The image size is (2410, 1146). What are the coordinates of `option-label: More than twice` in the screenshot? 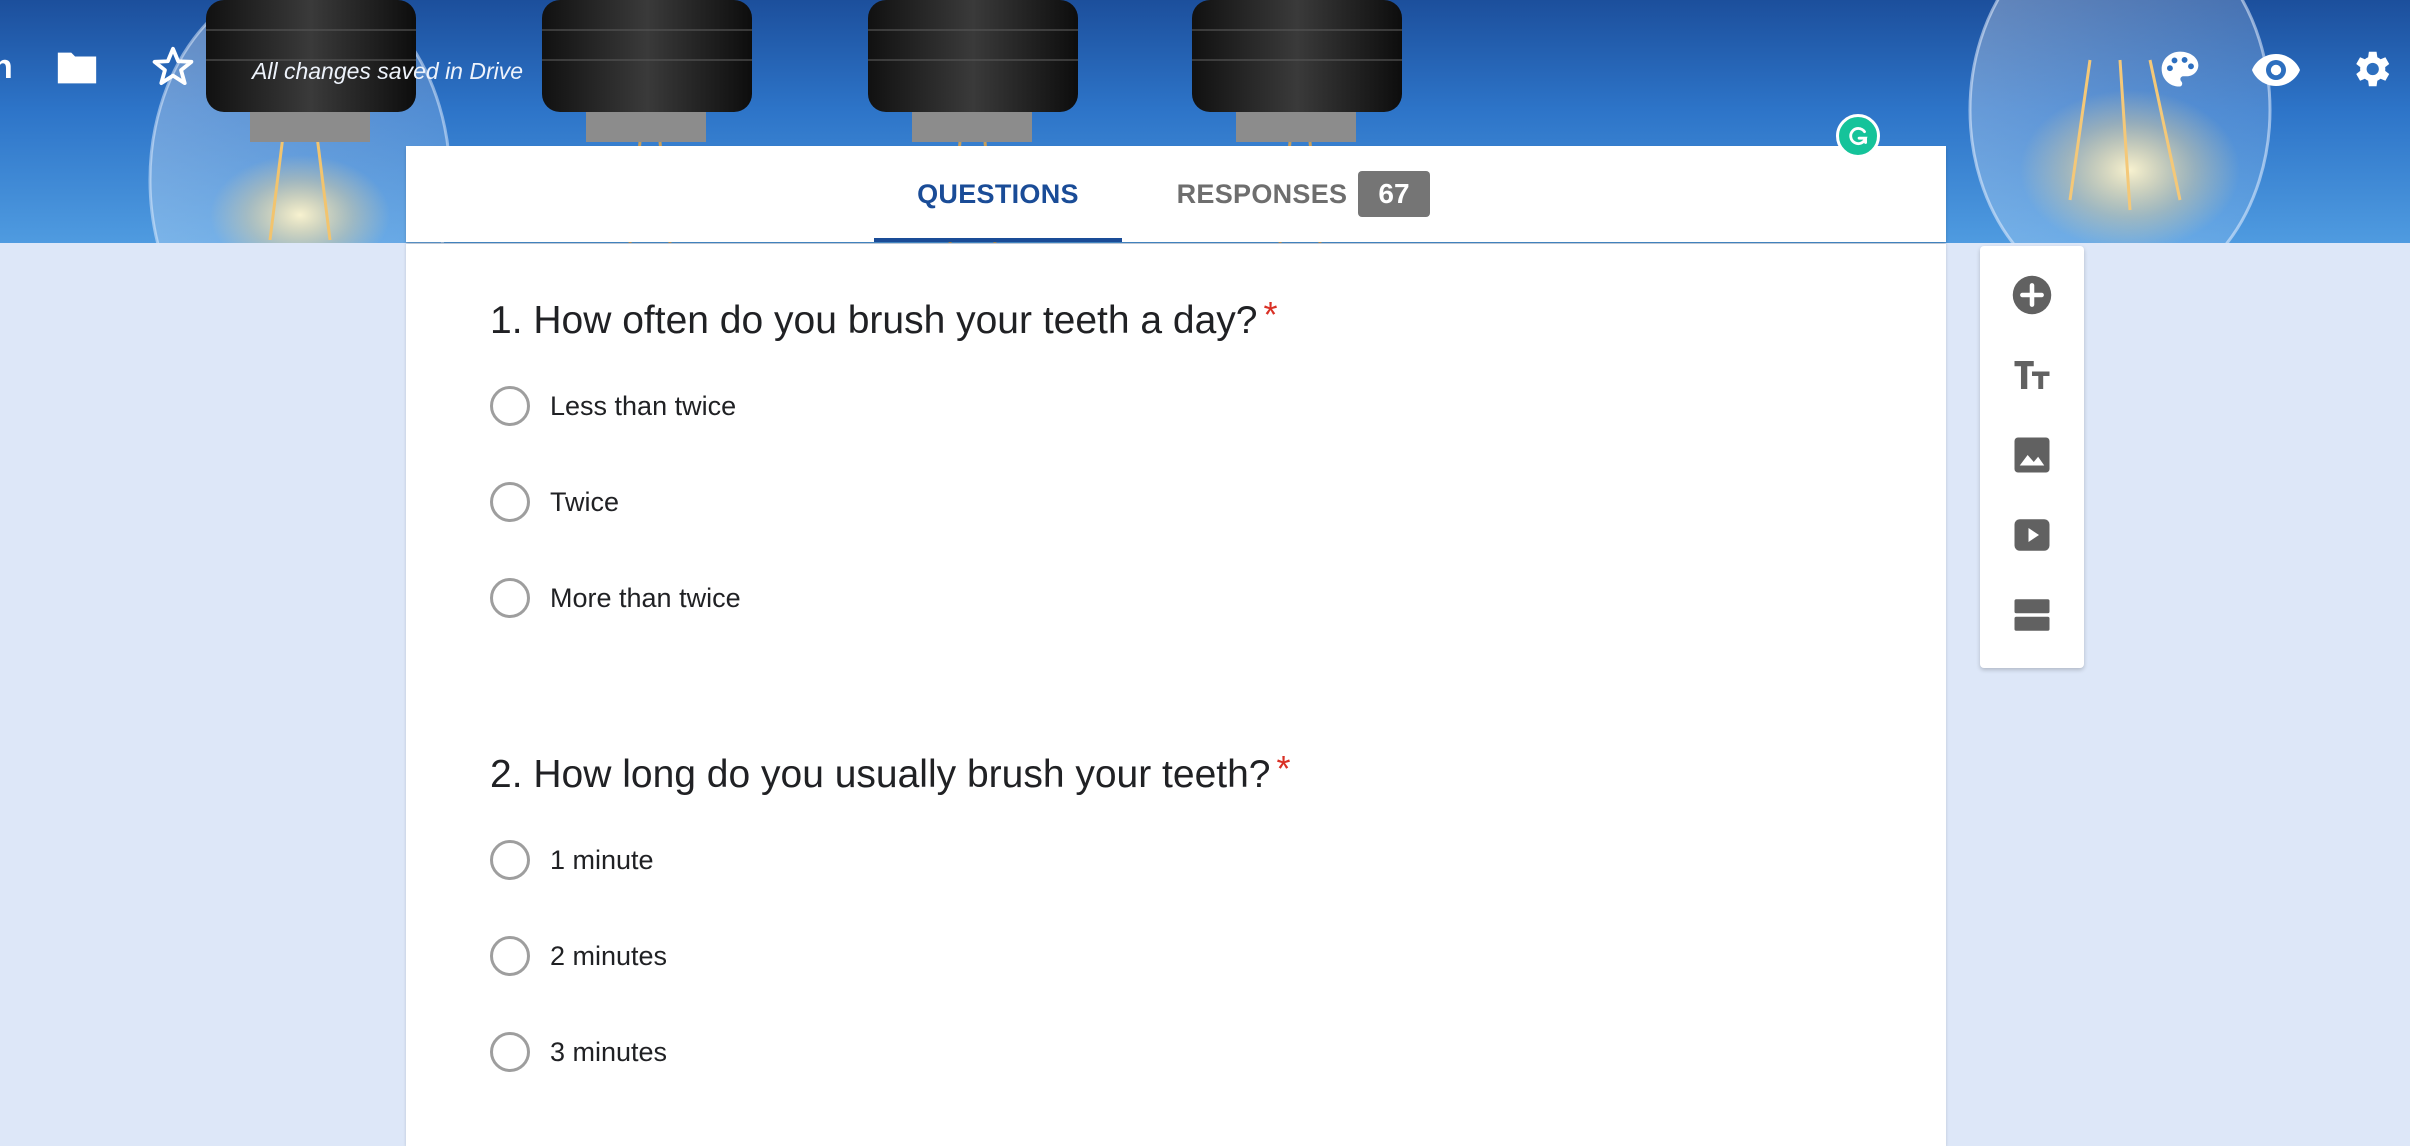 It's located at (645, 597).